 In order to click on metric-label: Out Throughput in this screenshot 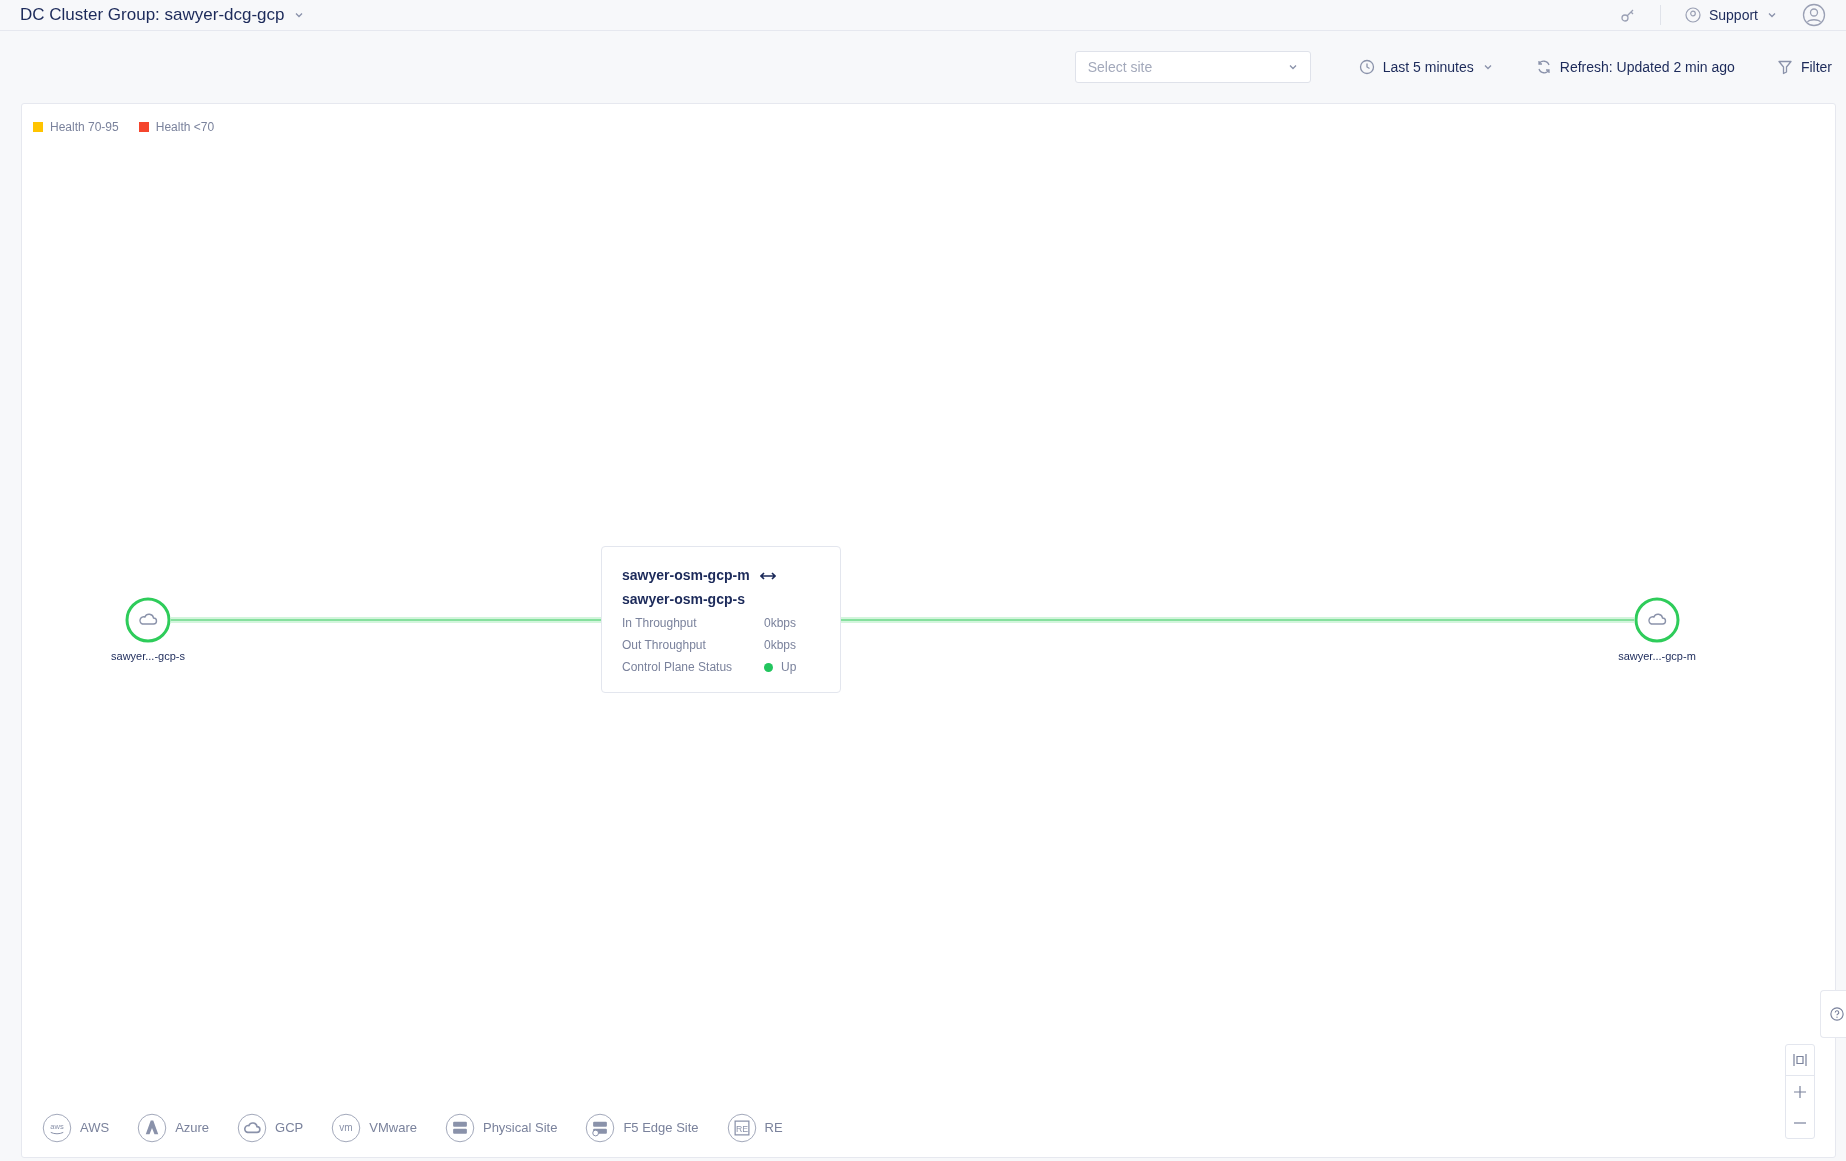, I will do `click(664, 645)`.